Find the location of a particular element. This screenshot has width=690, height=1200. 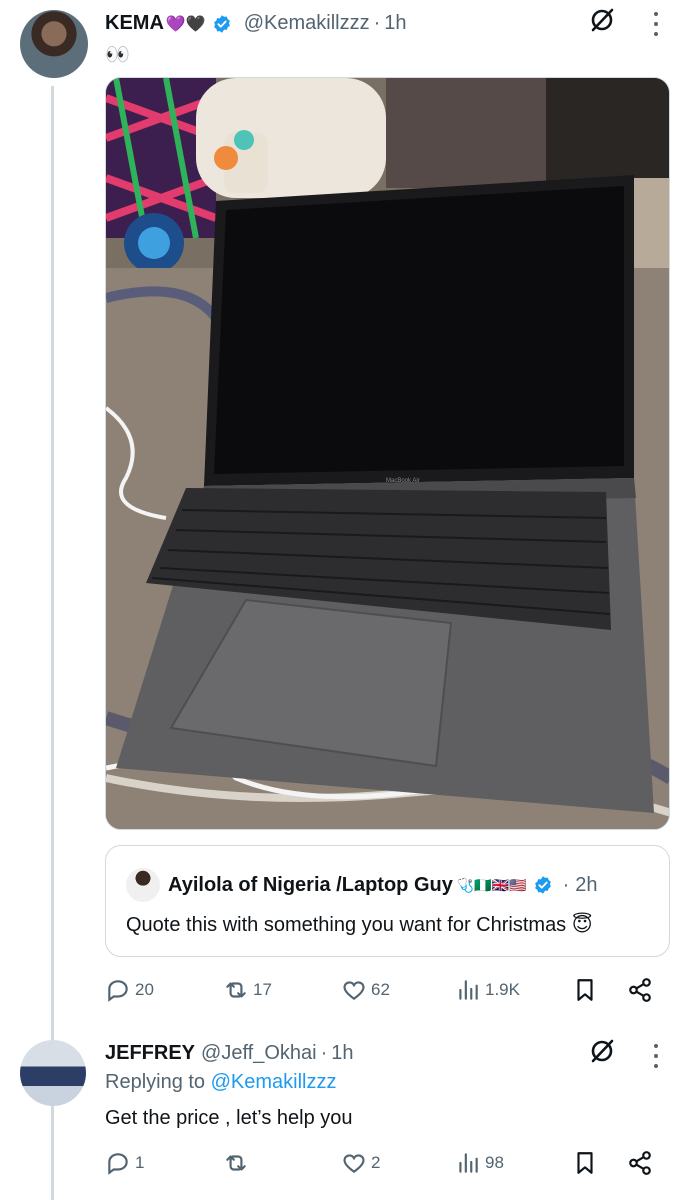

reply-time: 1h is located at coordinates (342, 1053).